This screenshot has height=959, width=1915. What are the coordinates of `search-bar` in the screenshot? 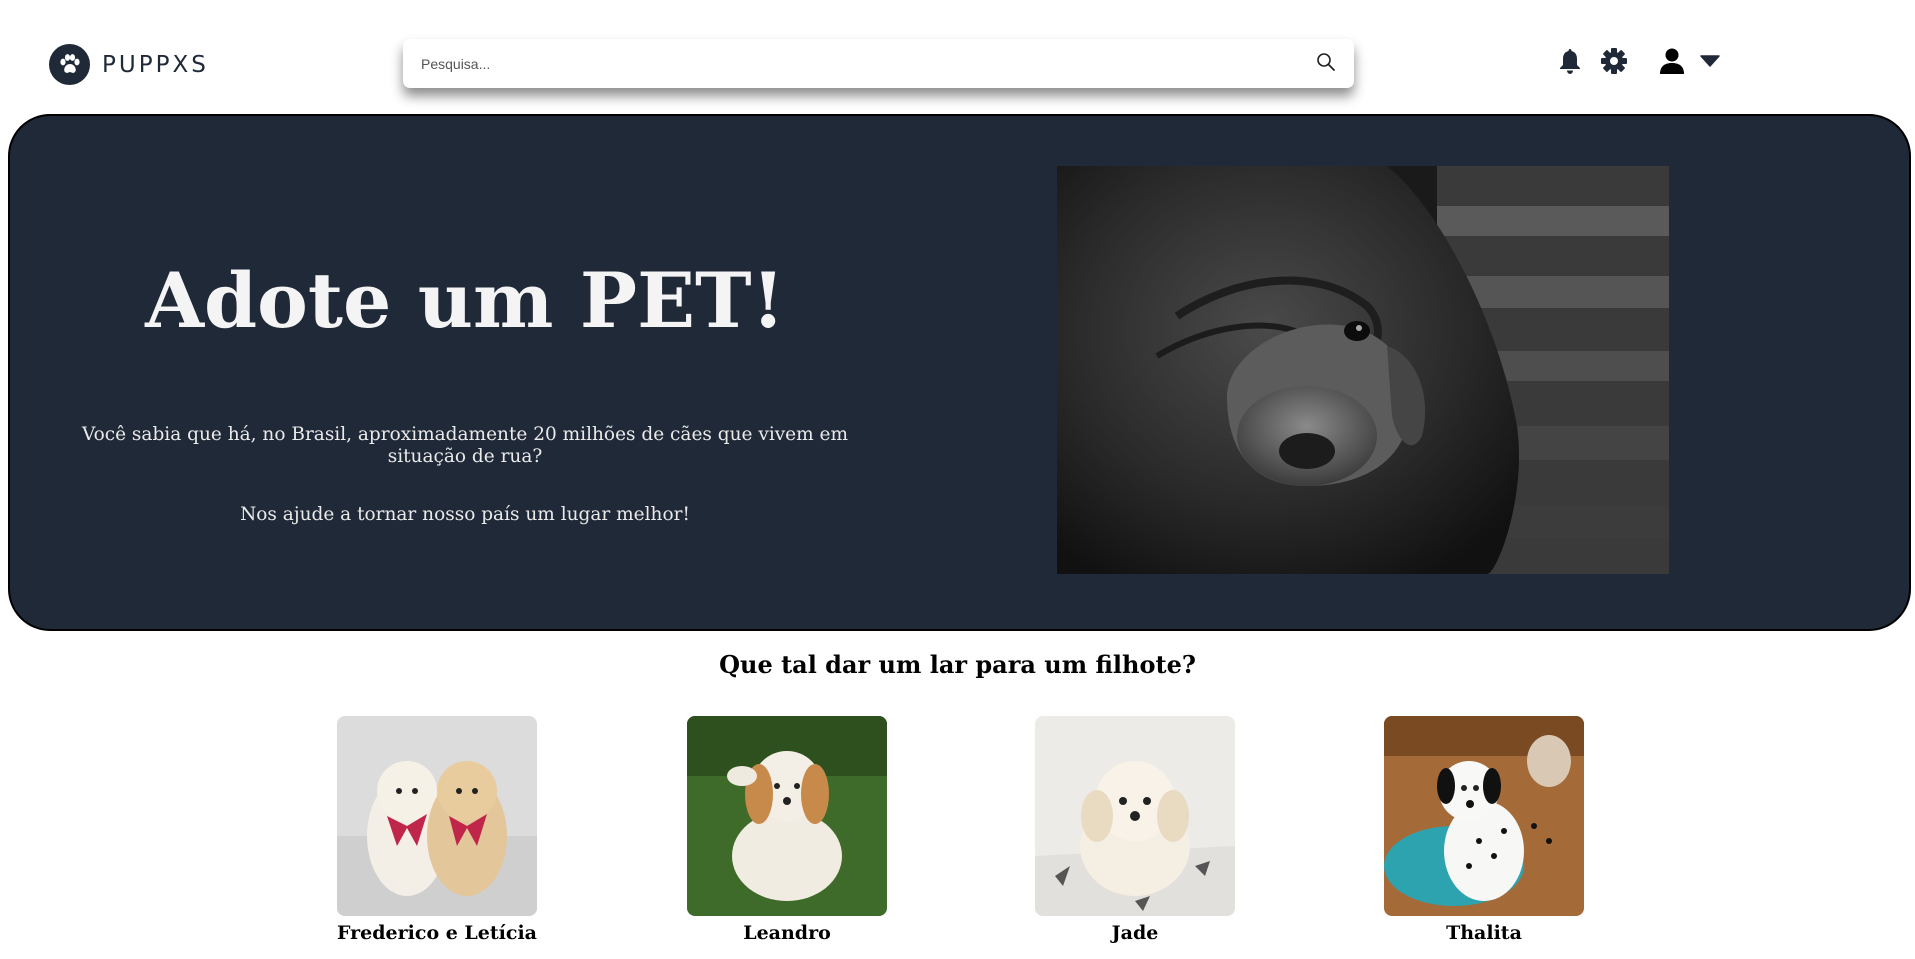 It's located at (878, 63).